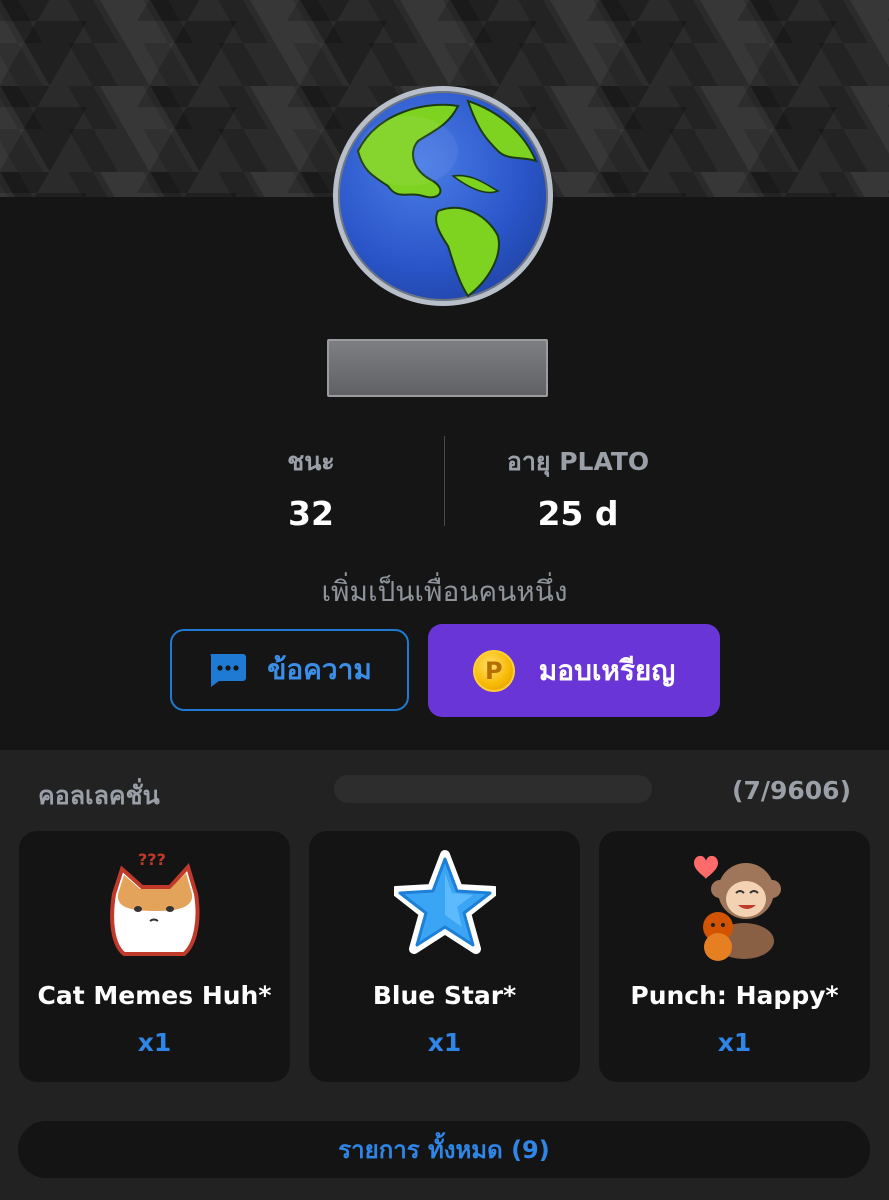 This screenshot has height=1200, width=889. I want to click on card-name: Punch: Happy*, so click(734, 995).